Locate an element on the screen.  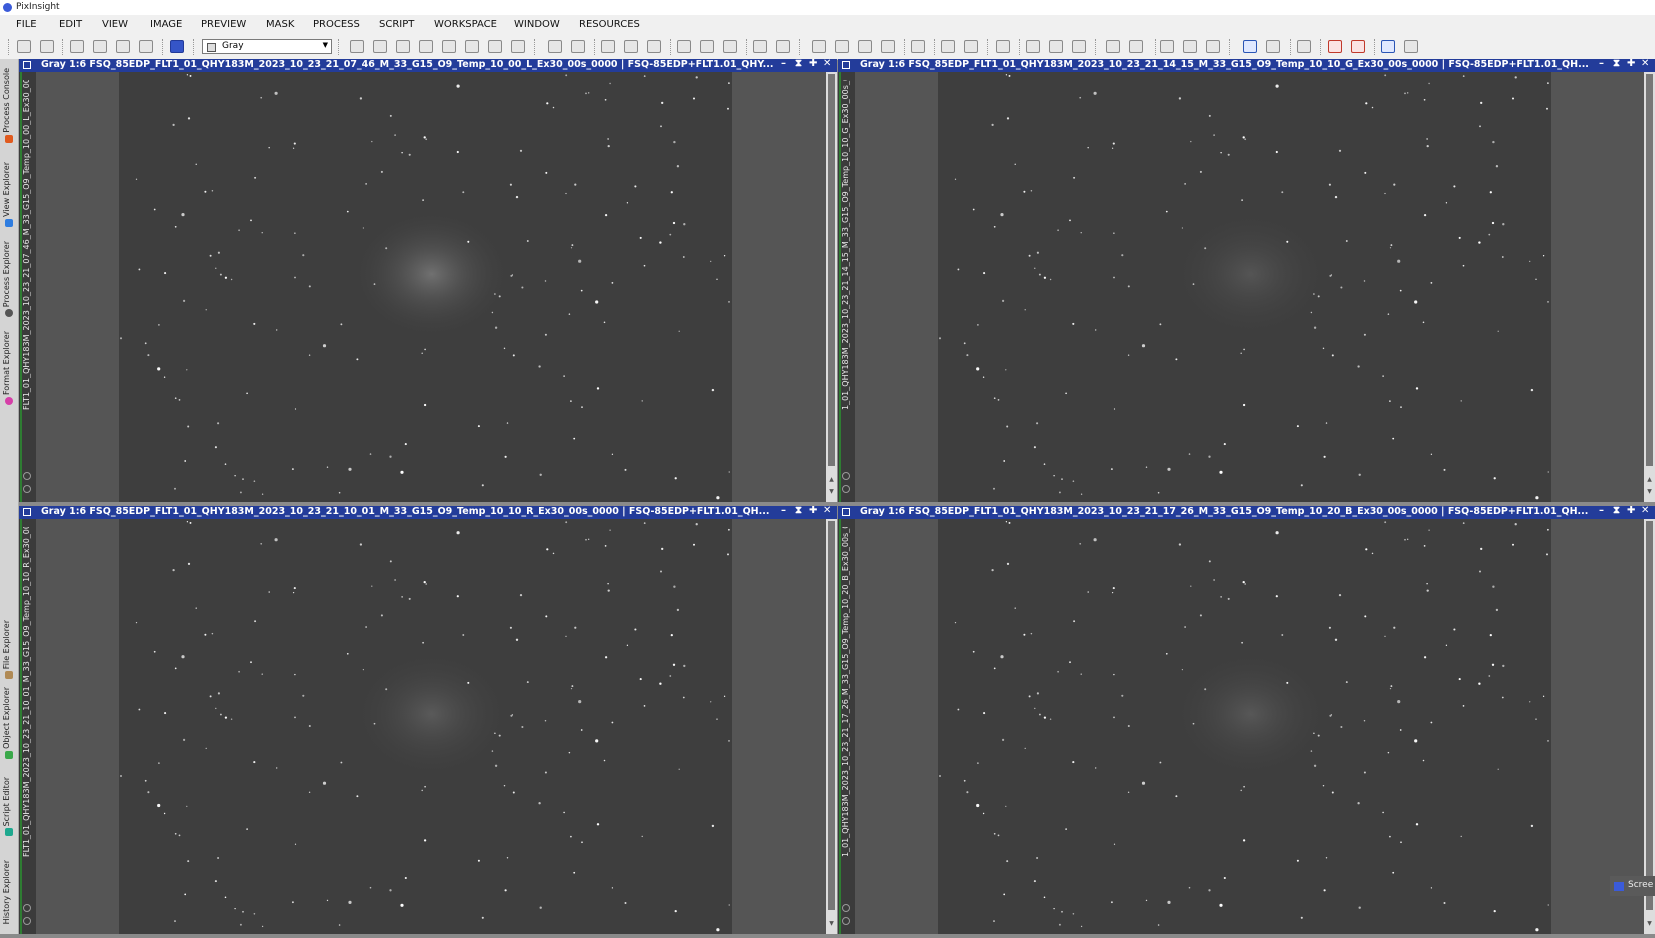
new-preview-icon is located at coordinates (472, 46).